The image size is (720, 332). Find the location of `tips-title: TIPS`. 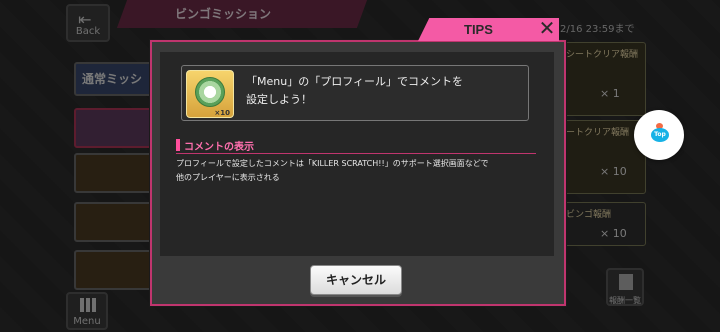

tips-title: TIPS is located at coordinates (478, 29).